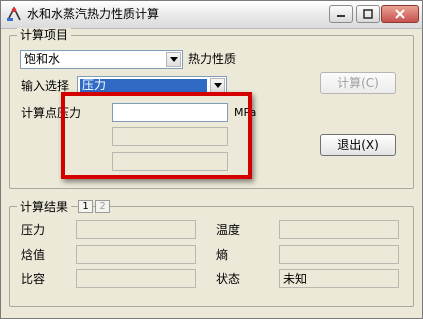 The width and height of the screenshot is (423, 319). What do you see at coordinates (33, 230) in the screenshot?
I see `pressure-label: 压力` at bounding box center [33, 230].